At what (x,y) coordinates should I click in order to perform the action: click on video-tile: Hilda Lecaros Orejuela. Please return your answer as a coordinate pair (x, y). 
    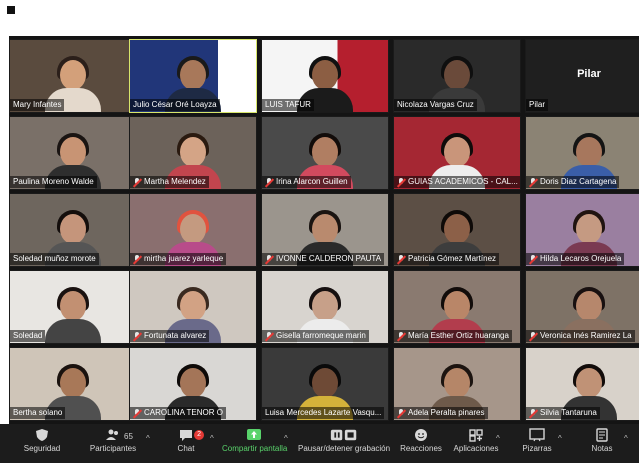
    Looking at the image, I should click on (582, 230).